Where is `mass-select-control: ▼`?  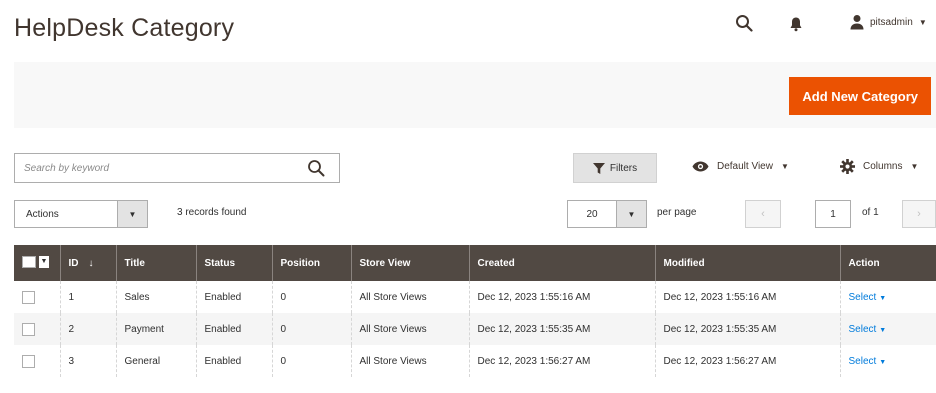
mass-select-control: ▼ is located at coordinates (35, 261).